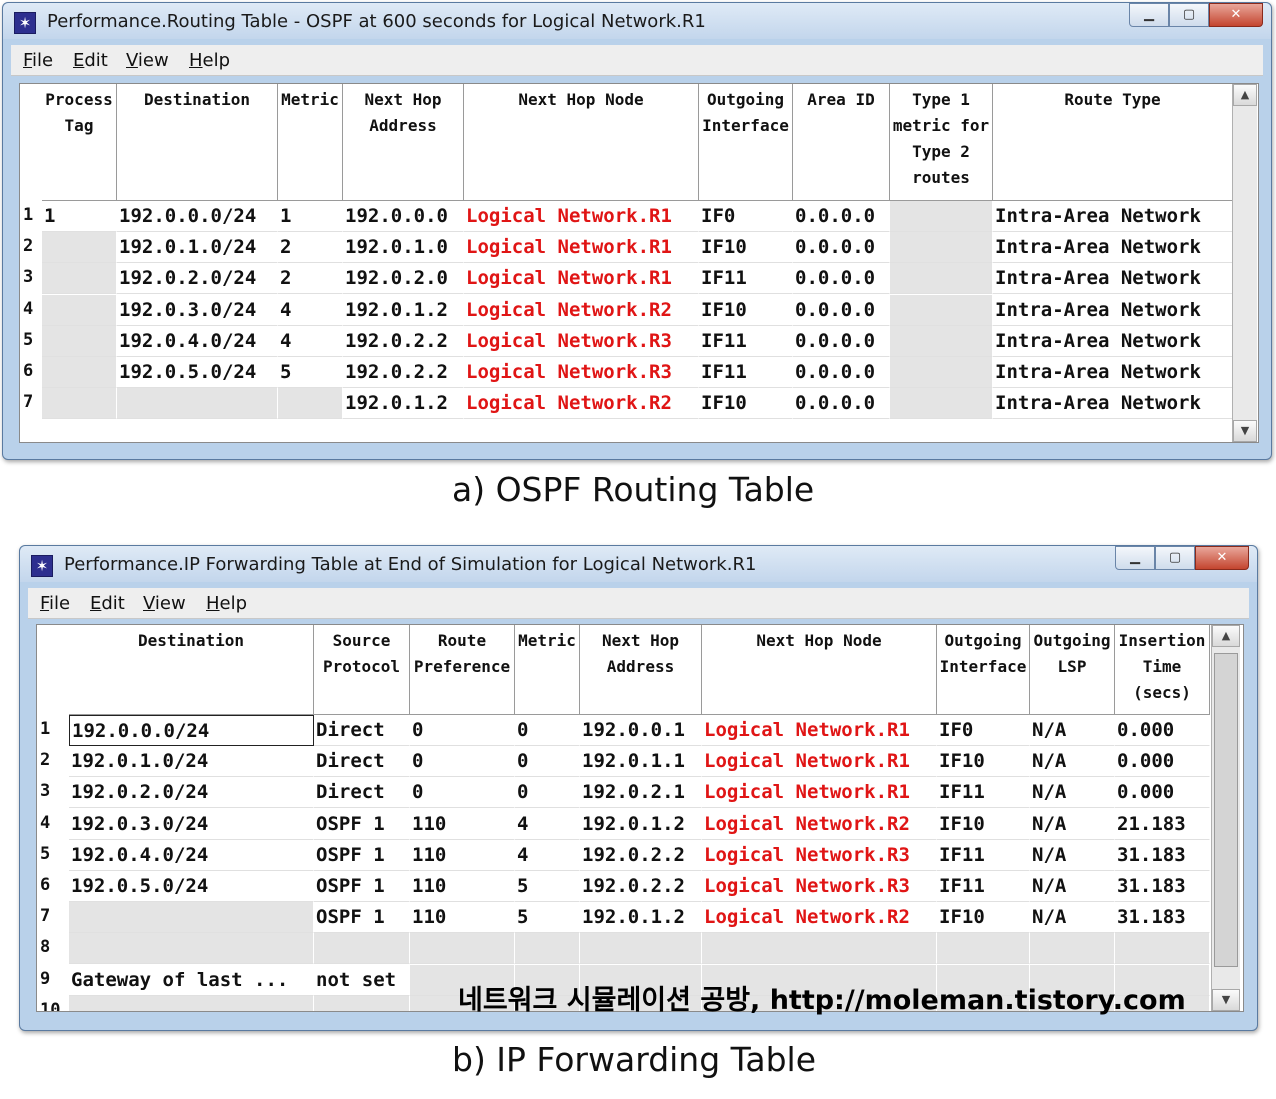  I want to click on row-number: 6, so click(48, 885).